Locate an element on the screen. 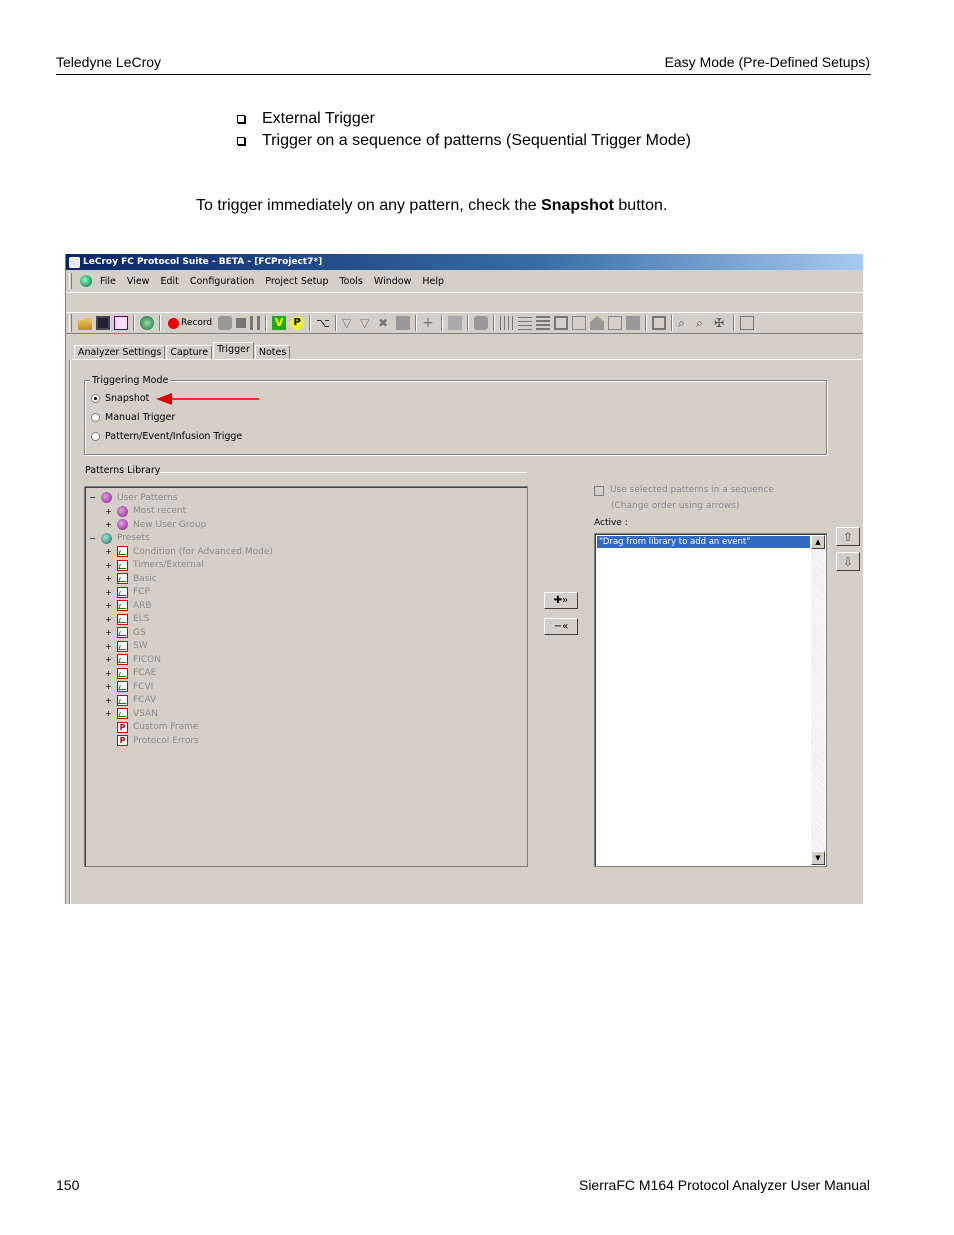 This screenshot has width=954, height=1235. remove-from-sequence-button: −« is located at coordinates (561, 626).